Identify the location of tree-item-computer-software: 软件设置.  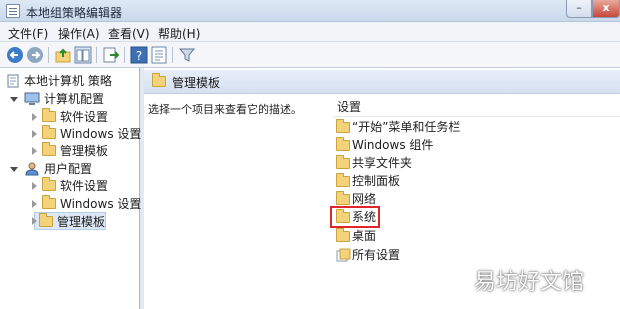
(71, 117).